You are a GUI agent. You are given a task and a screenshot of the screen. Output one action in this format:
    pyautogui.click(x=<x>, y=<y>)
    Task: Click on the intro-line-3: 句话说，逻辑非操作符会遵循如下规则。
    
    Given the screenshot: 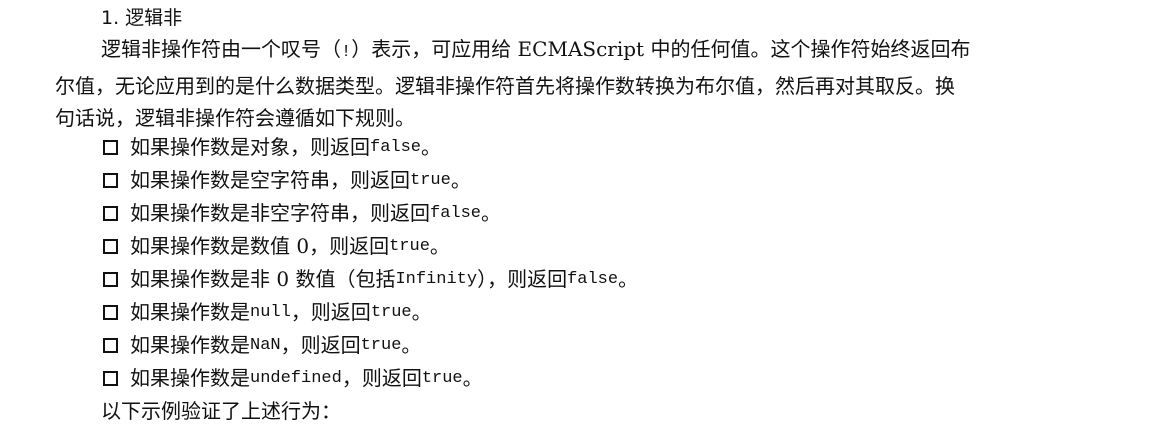 What is the action you would take?
    pyautogui.click(x=235, y=118)
    